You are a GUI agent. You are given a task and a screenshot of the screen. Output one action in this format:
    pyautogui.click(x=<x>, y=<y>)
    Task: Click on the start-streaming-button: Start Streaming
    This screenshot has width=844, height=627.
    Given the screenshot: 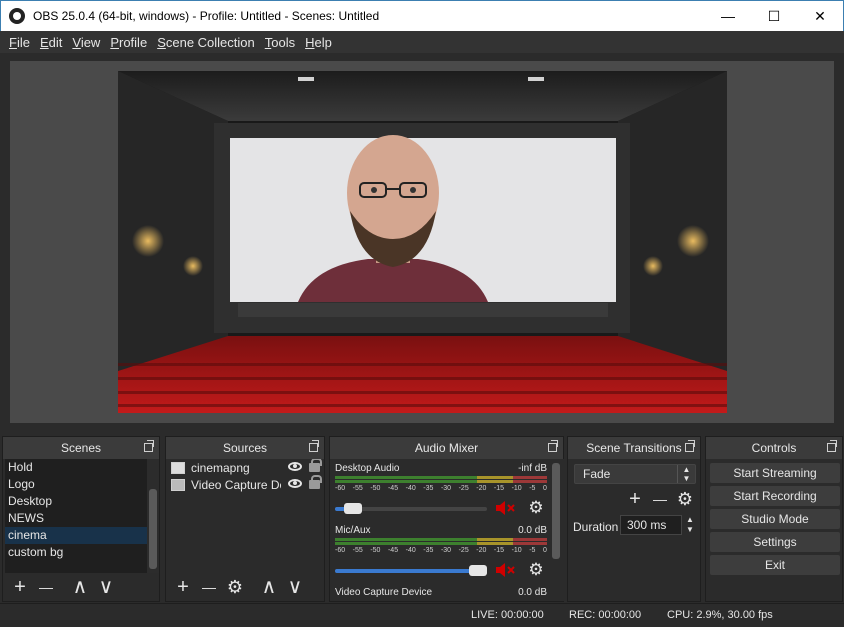 What is the action you would take?
    pyautogui.click(x=775, y=473)
    